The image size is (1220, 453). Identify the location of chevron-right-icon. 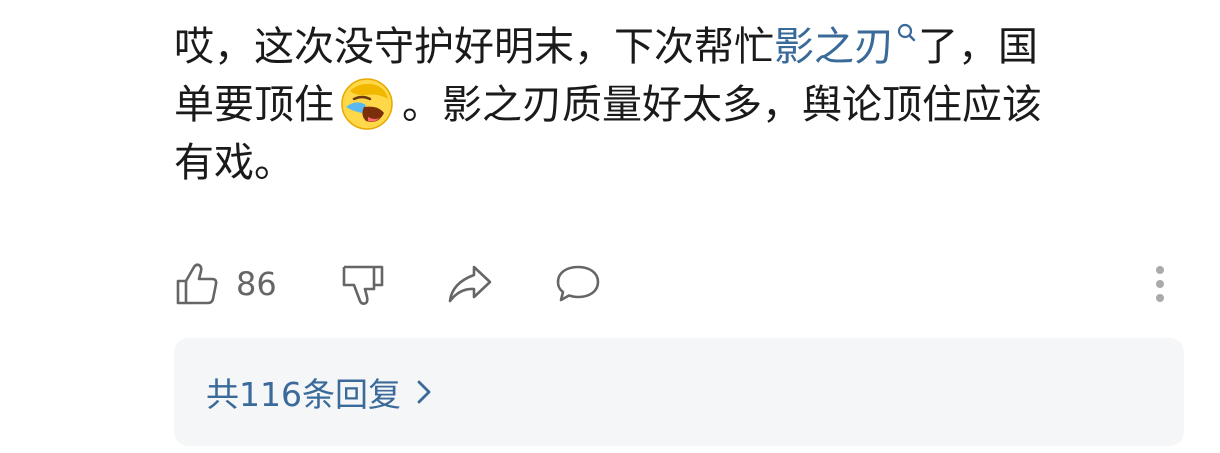
(424, 392).